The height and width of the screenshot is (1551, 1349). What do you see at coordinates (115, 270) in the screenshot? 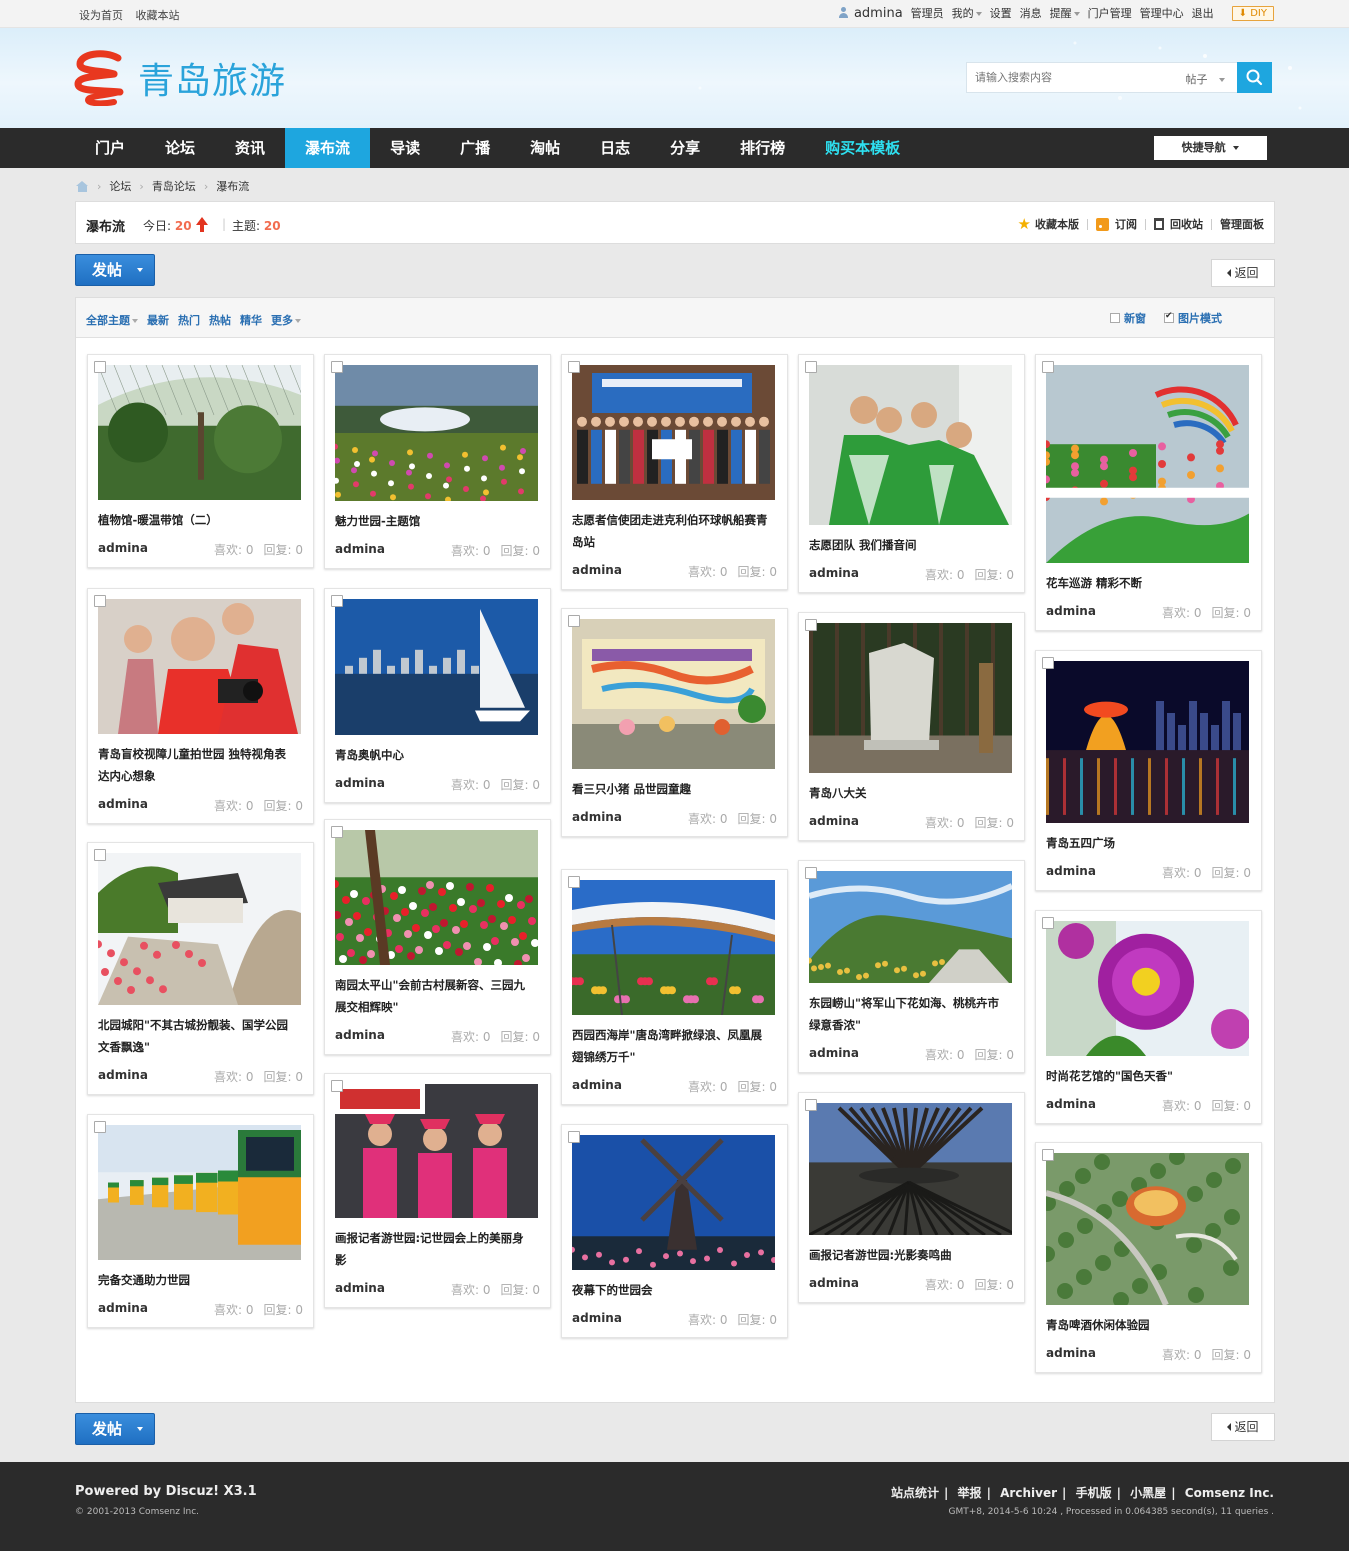
I see `new-post-button: 发帖` at bounding box center [115, 270].